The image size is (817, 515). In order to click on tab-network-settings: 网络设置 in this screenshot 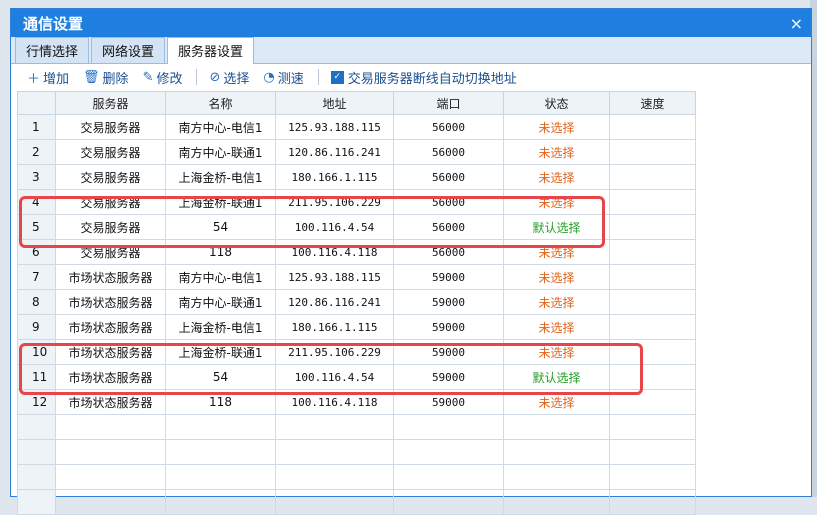, I will do `click(128, 50)`.